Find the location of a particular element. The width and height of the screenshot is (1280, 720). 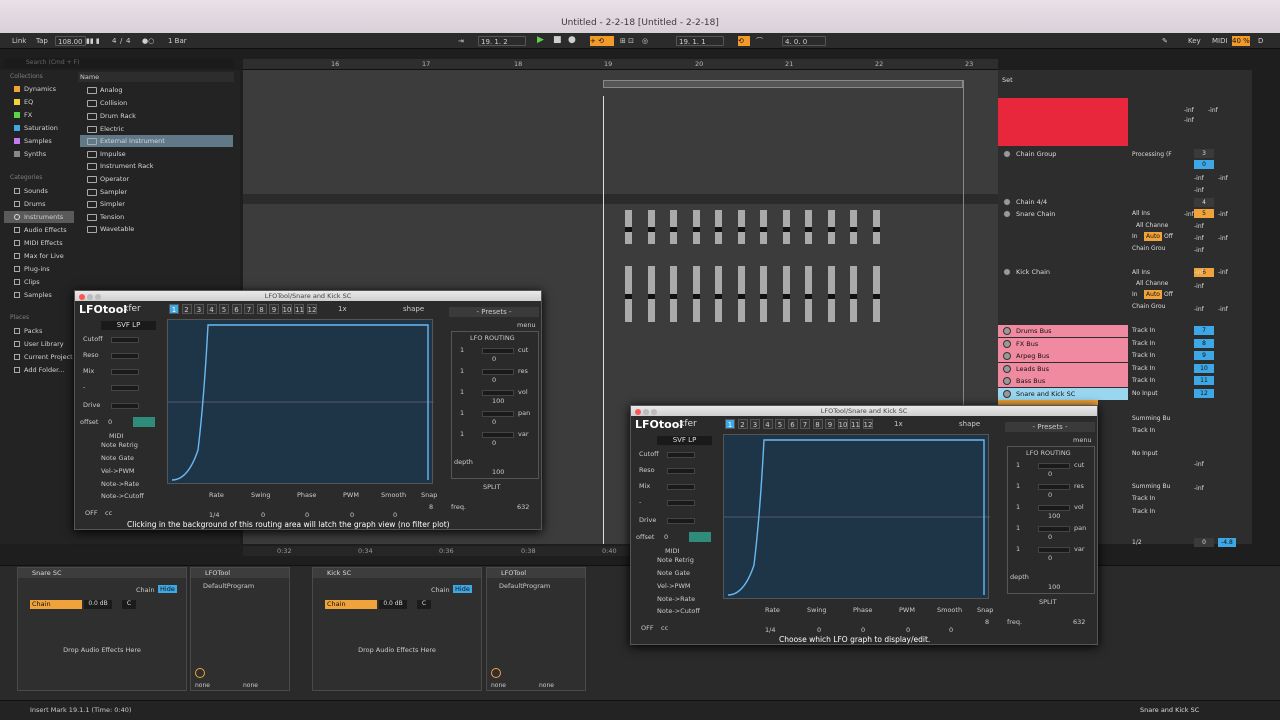

power-icon is located at coordinates (200, 673).